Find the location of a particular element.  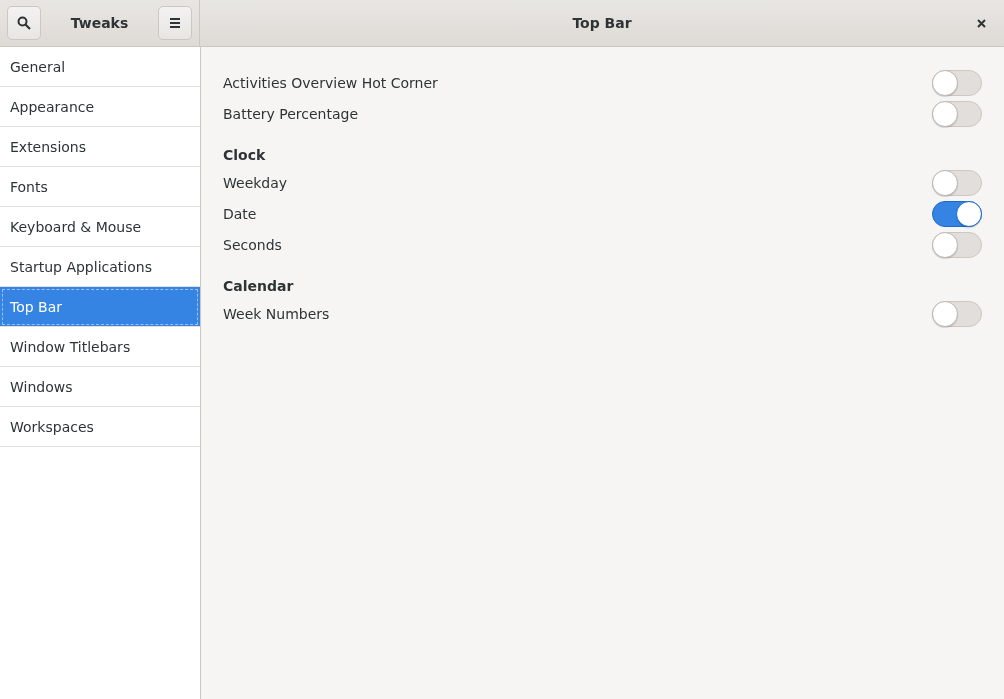

setting-label: Activities Overview Hot Corner is located at coordinates (330, 82).